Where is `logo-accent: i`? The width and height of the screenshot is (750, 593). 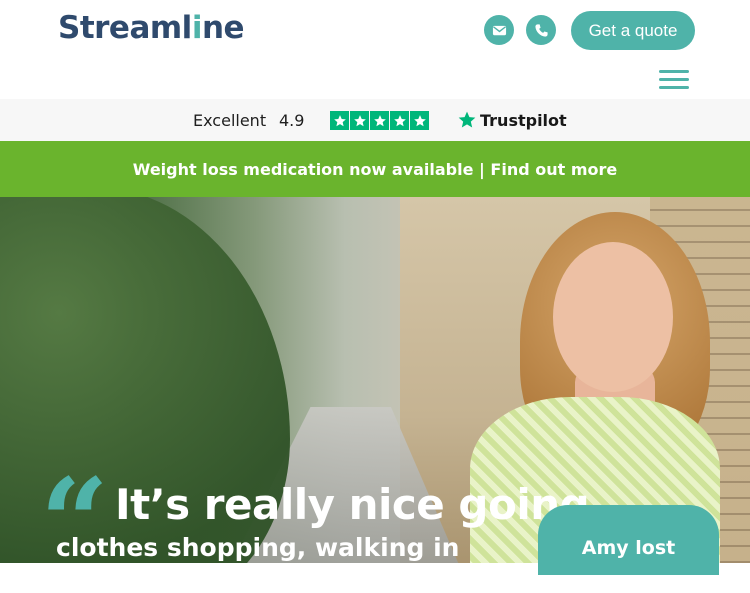 logo-accent: i is located at coordinates (197, 28).